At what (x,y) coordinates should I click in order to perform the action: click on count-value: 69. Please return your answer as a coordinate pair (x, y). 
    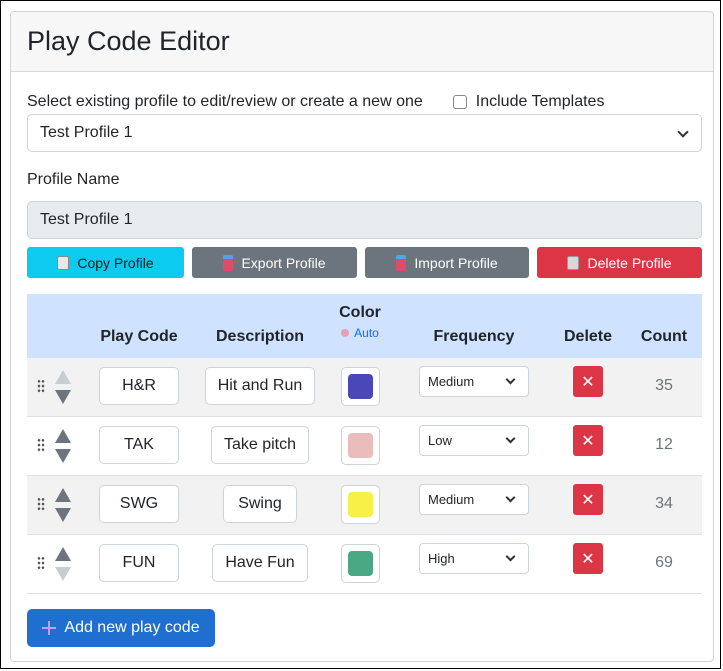
    Looking at the image, I should click on (664, 562).